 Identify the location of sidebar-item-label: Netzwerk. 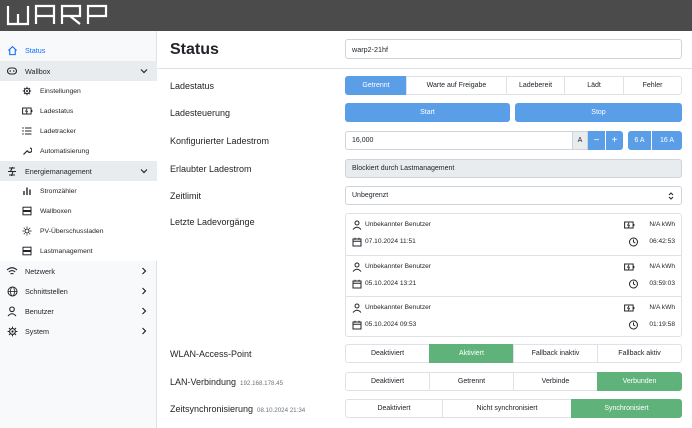
(40, 271).